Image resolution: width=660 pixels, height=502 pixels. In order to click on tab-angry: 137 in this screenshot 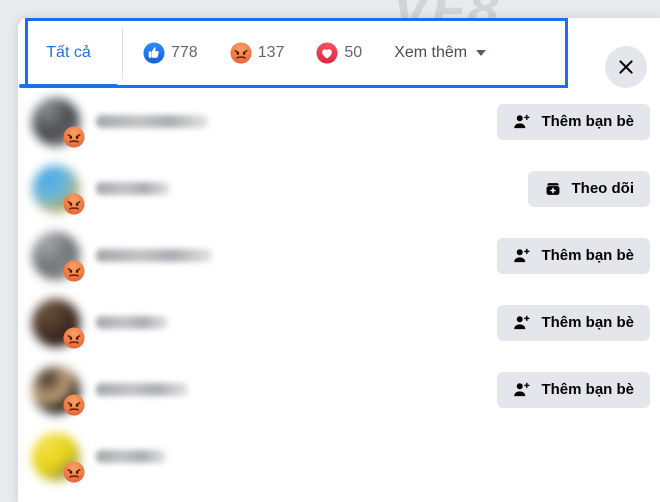, I will do `click(257, 53)`.